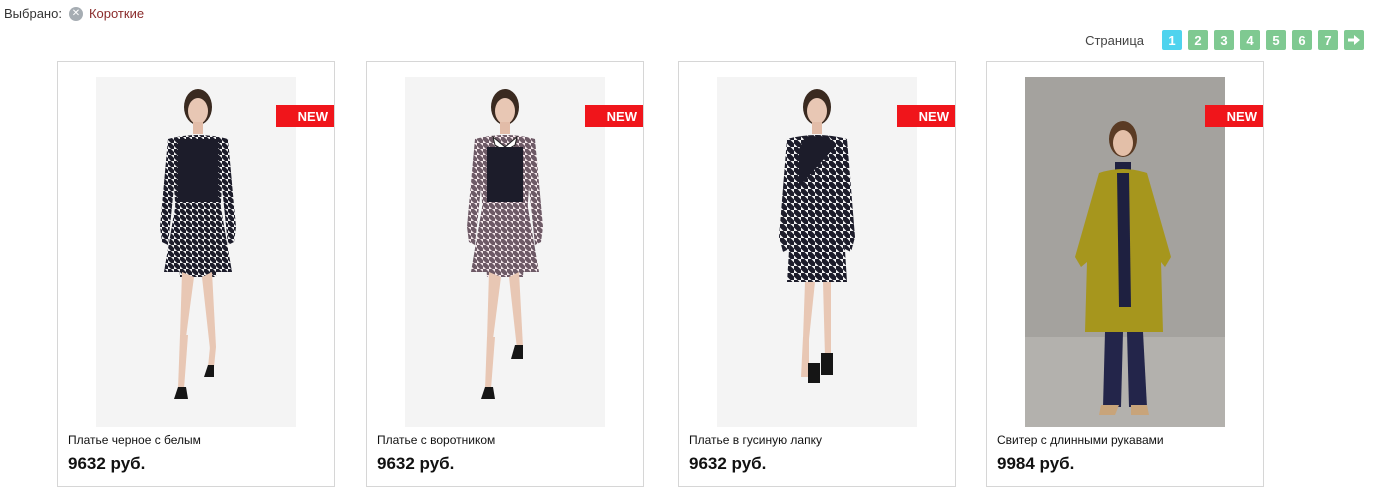 This screenshot has height=497, width=1382. I want to click on page-3-button: 3, so click(1224, 40).